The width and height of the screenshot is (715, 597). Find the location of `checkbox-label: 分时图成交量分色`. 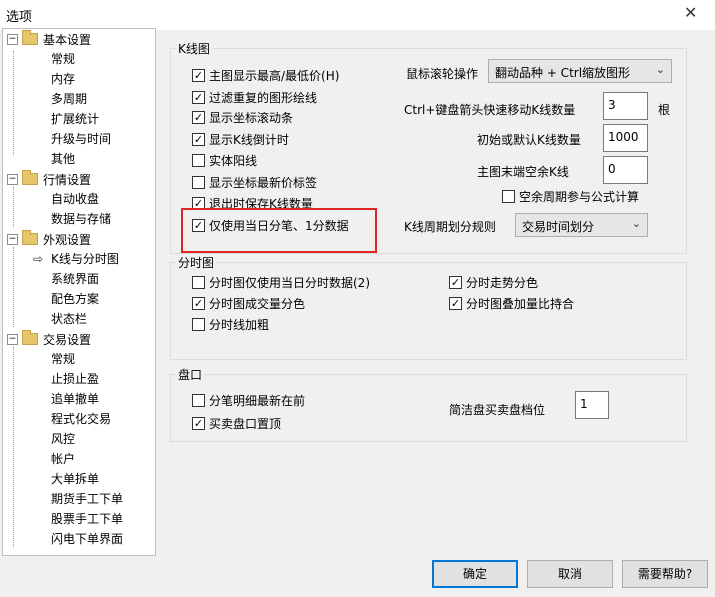

checkbox-label: 分时图成交量分色 is located at coordinates (257, 303).